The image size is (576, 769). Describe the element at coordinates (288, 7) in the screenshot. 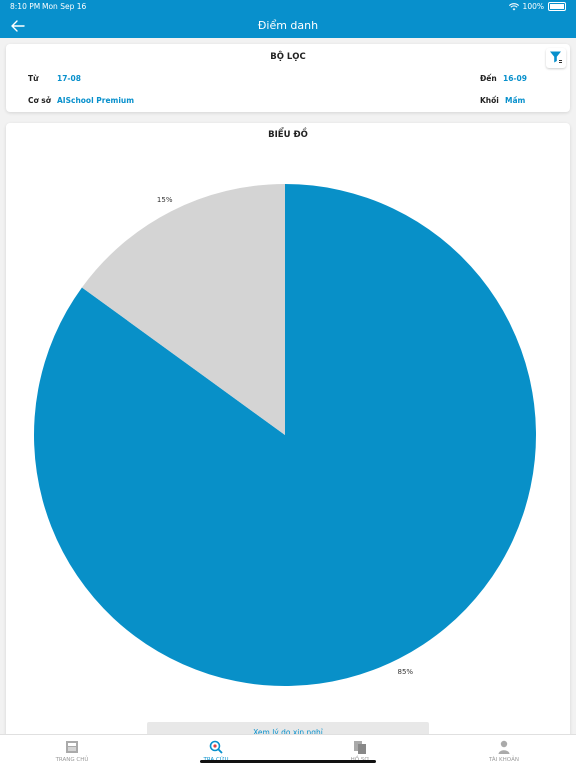

I see `status-bar: 8:10 PM Mon Sep 16 100%` at that location.